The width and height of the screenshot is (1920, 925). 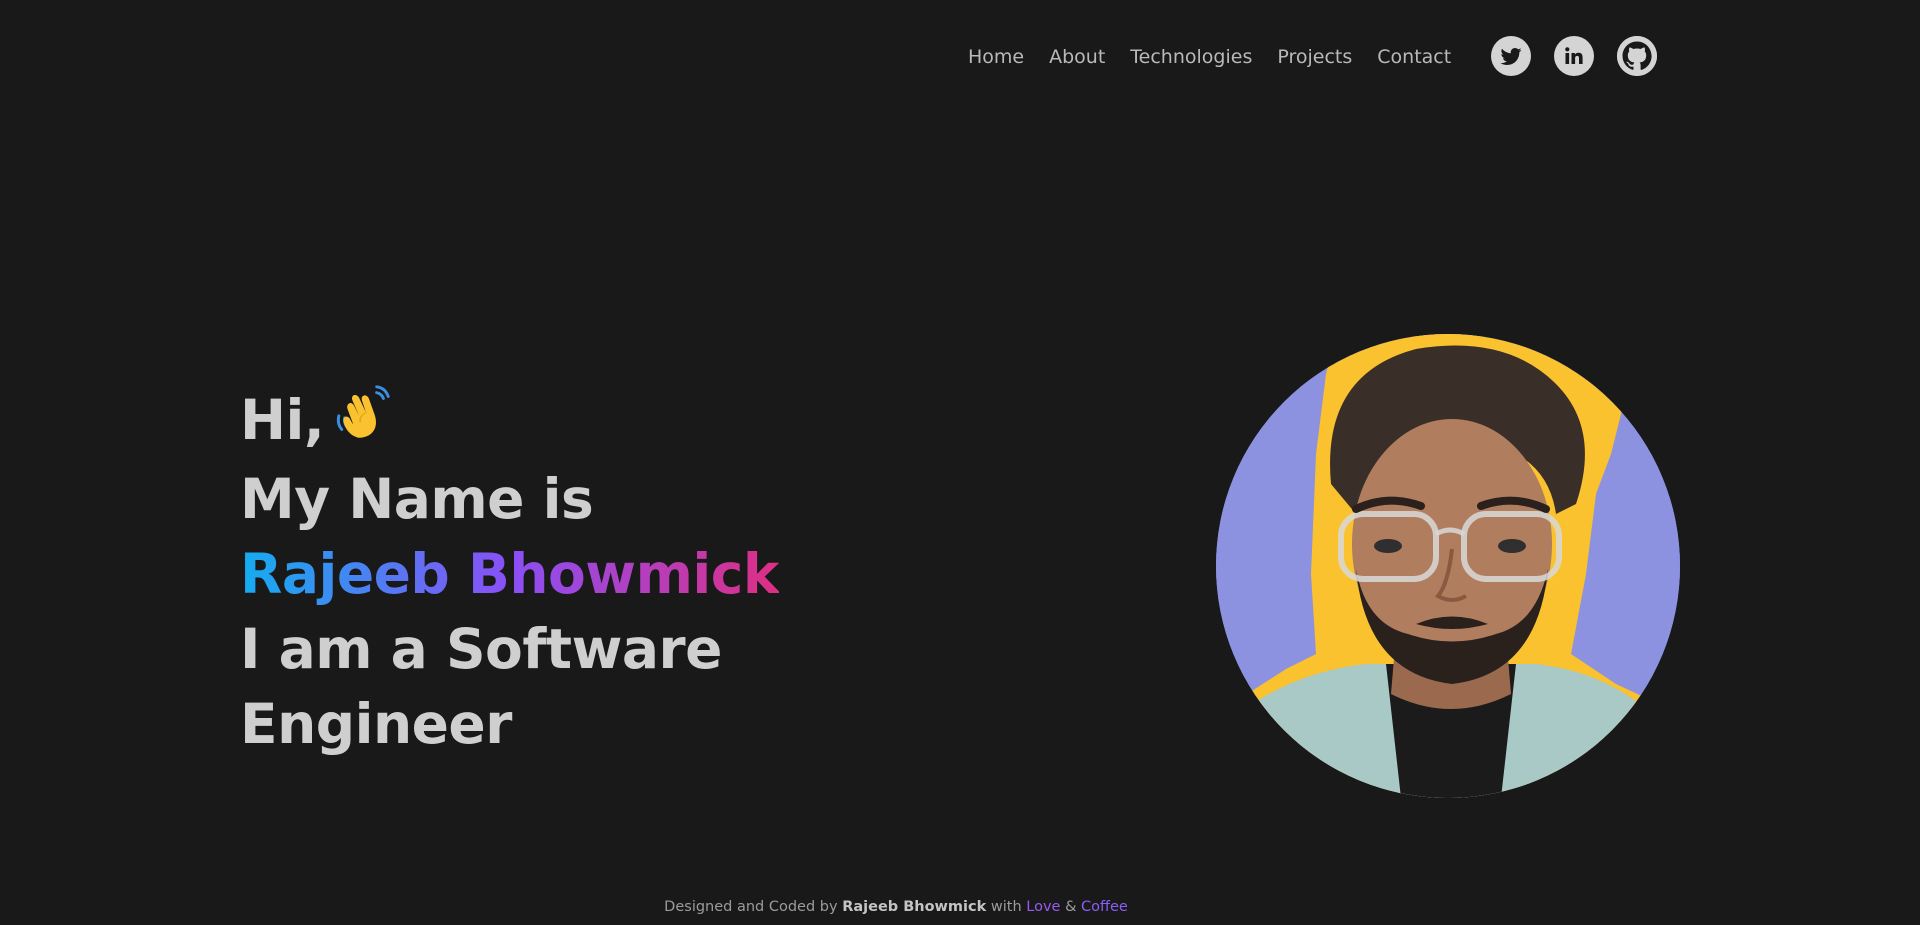 I want to click on nav-about-link: About, so click(x=1077, y=57).